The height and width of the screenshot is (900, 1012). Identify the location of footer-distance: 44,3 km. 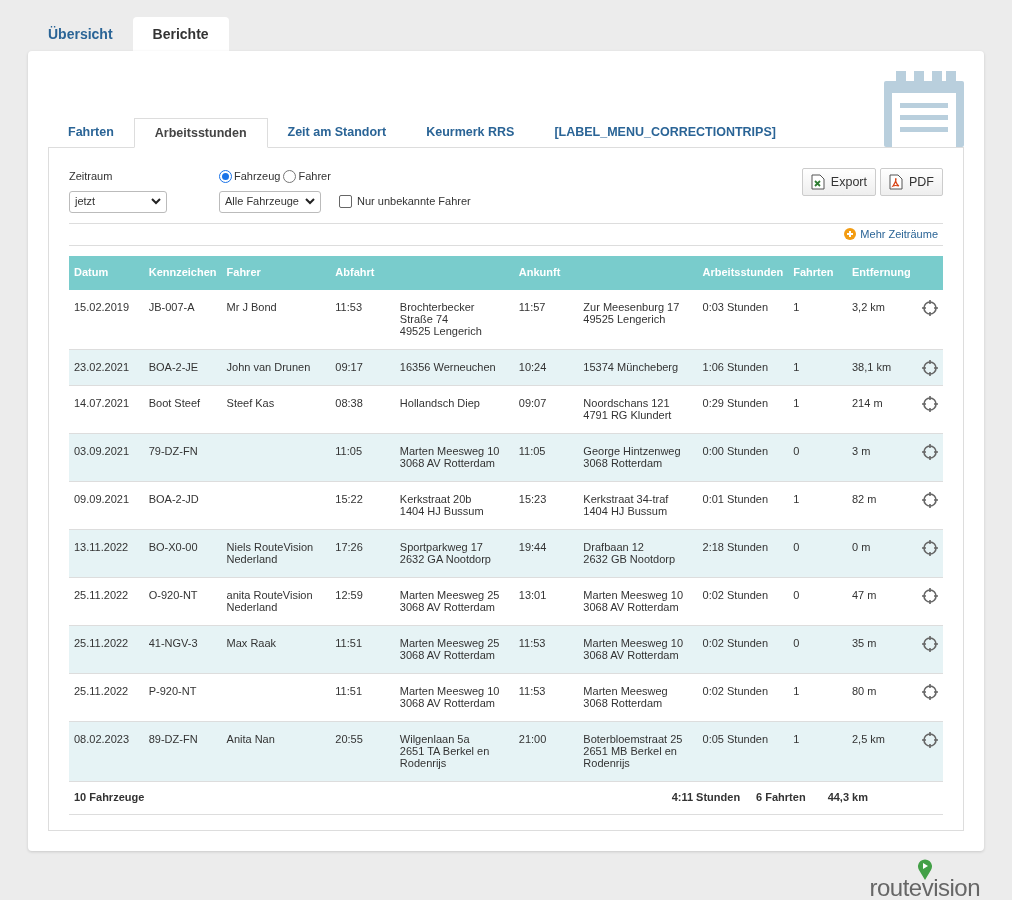
(847, 798).